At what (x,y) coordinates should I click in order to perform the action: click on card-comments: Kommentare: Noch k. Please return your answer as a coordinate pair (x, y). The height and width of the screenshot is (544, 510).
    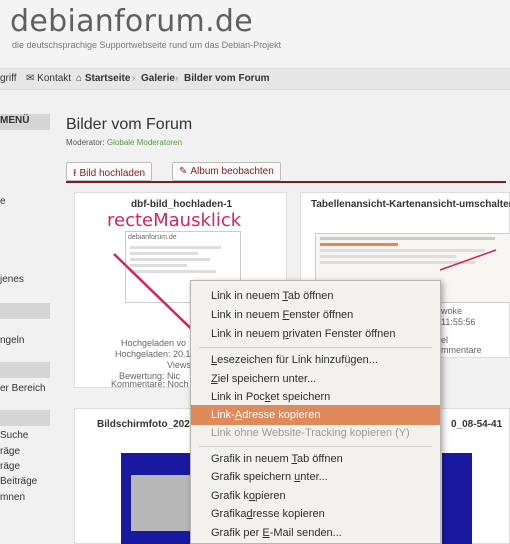
    Looking at the image, I should click on (153, 384).